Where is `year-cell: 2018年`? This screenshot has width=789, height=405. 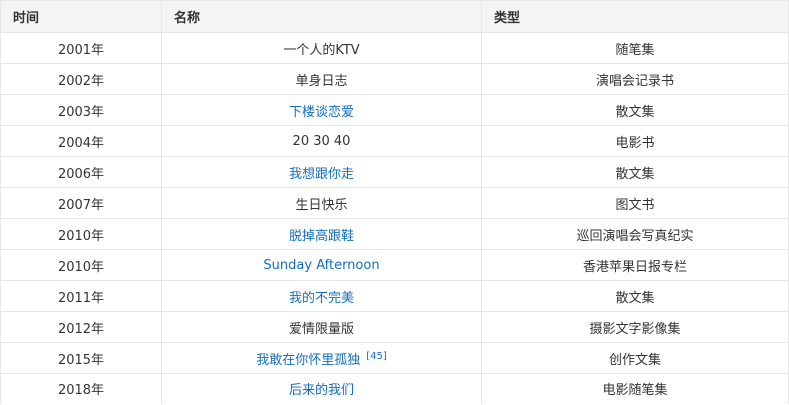 year-cell: 2018年 is located at coordinates (81, 388).